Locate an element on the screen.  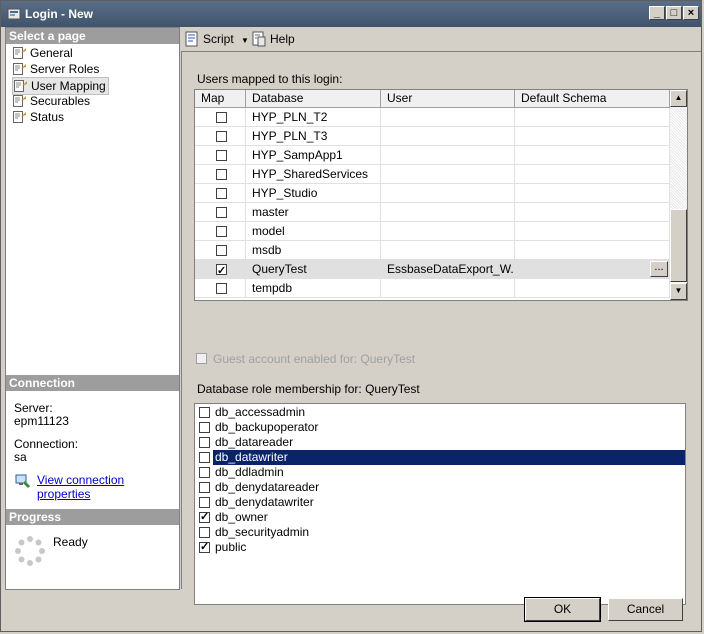
progress-spinner-icon is located at coordinates (30, 551).